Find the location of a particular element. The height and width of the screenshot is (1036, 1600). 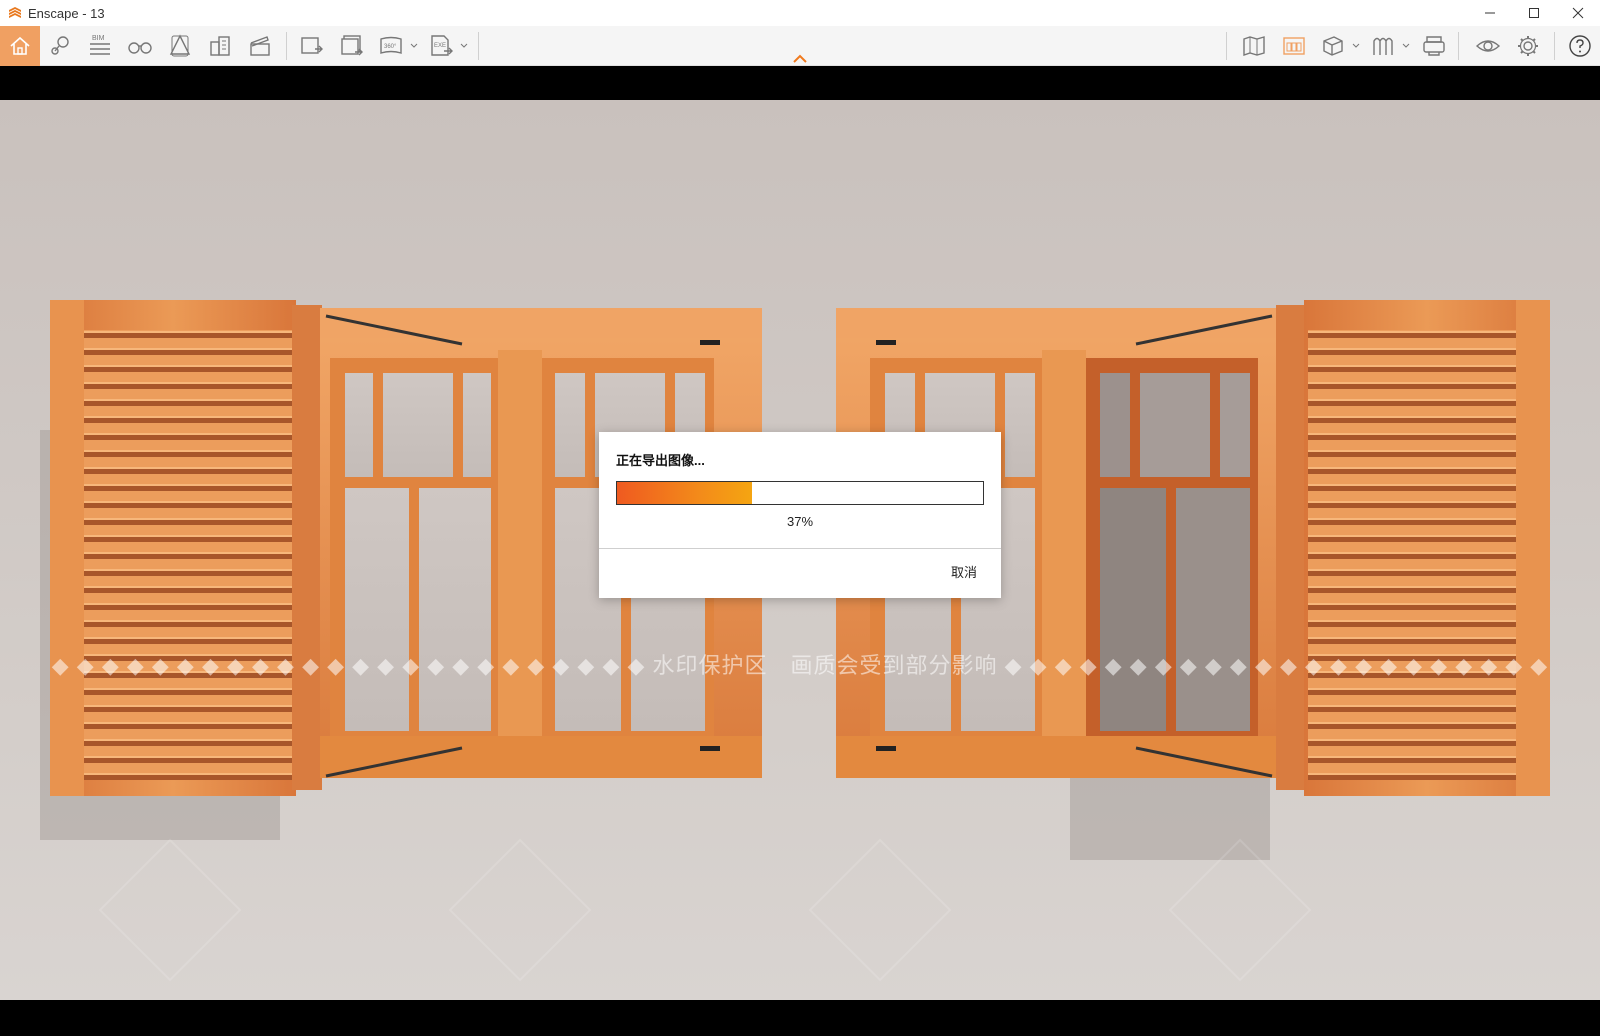

export-progress-bar is located at coordinates (800, 493).